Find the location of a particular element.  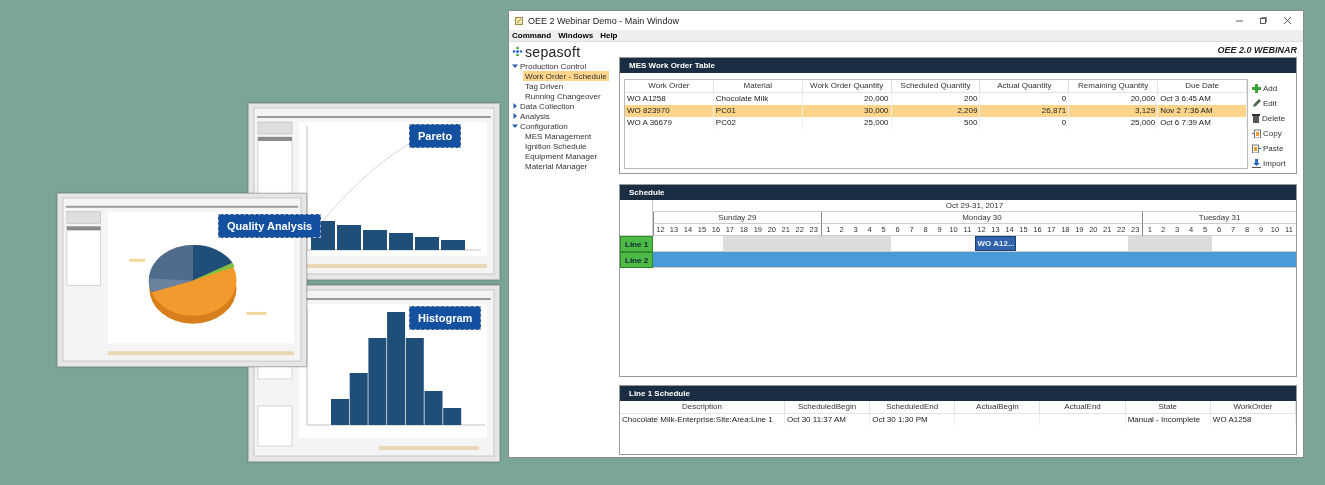

column-header: ScheduledEnd is located at coordinates (913, 407).